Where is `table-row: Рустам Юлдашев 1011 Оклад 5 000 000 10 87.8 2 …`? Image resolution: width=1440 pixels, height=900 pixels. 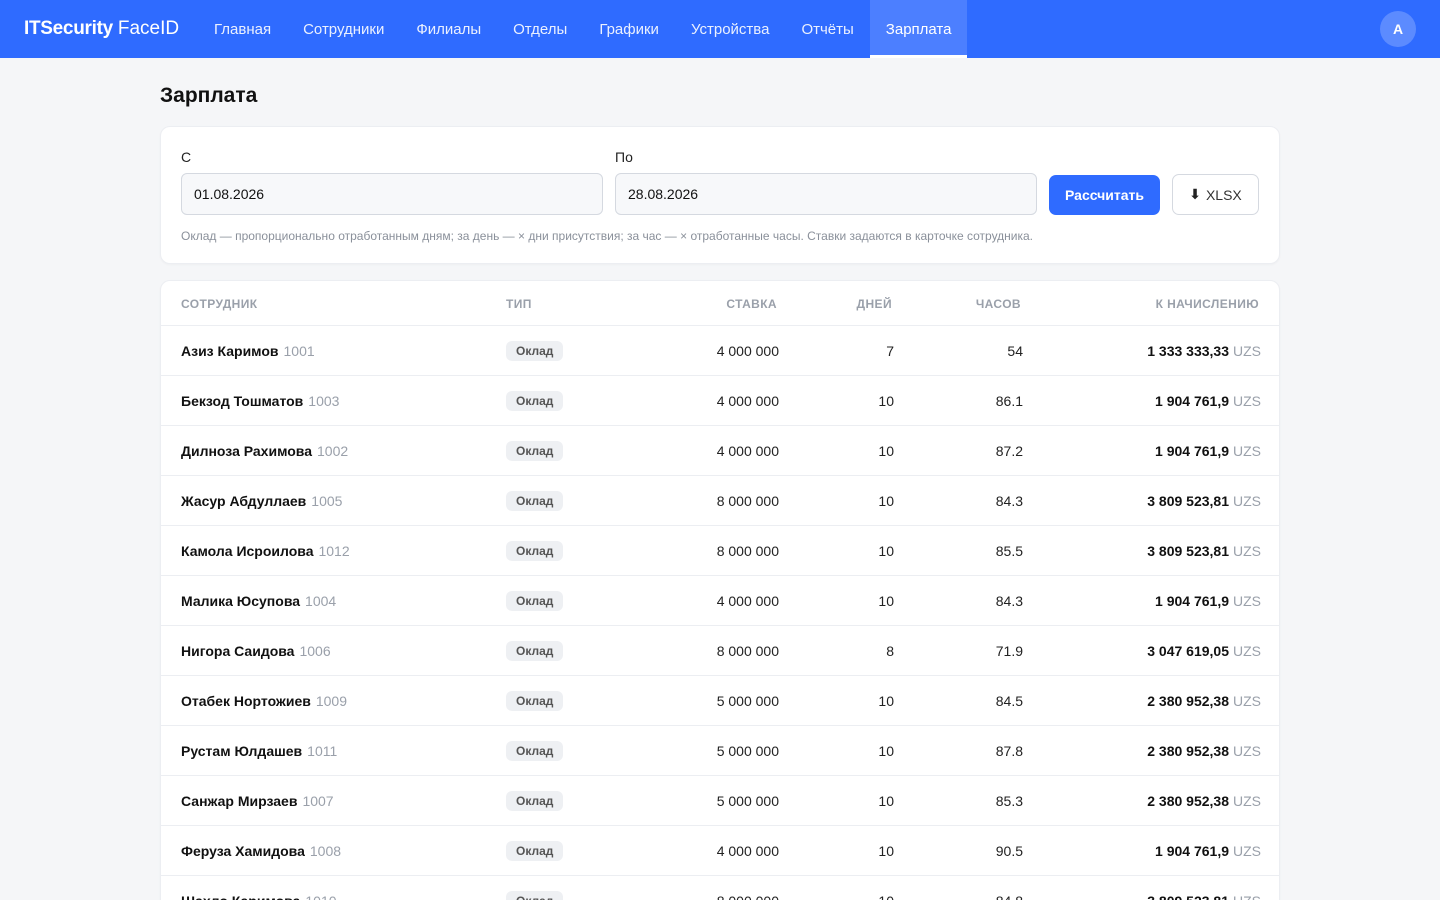 table-row: Рустам Юлдашев 1011 Оклад 5 000 000 10 87.8 2 … is located at coordinates (720, 751).